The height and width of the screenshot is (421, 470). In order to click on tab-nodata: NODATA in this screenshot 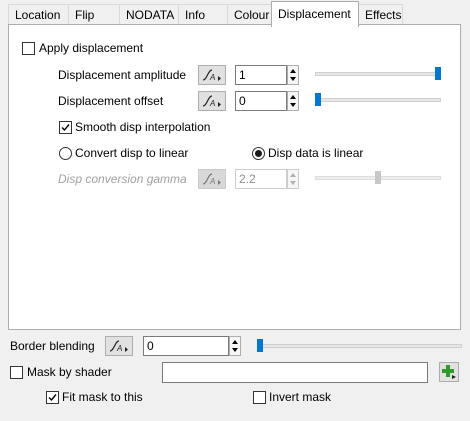, I will do `click(149, 15)`.